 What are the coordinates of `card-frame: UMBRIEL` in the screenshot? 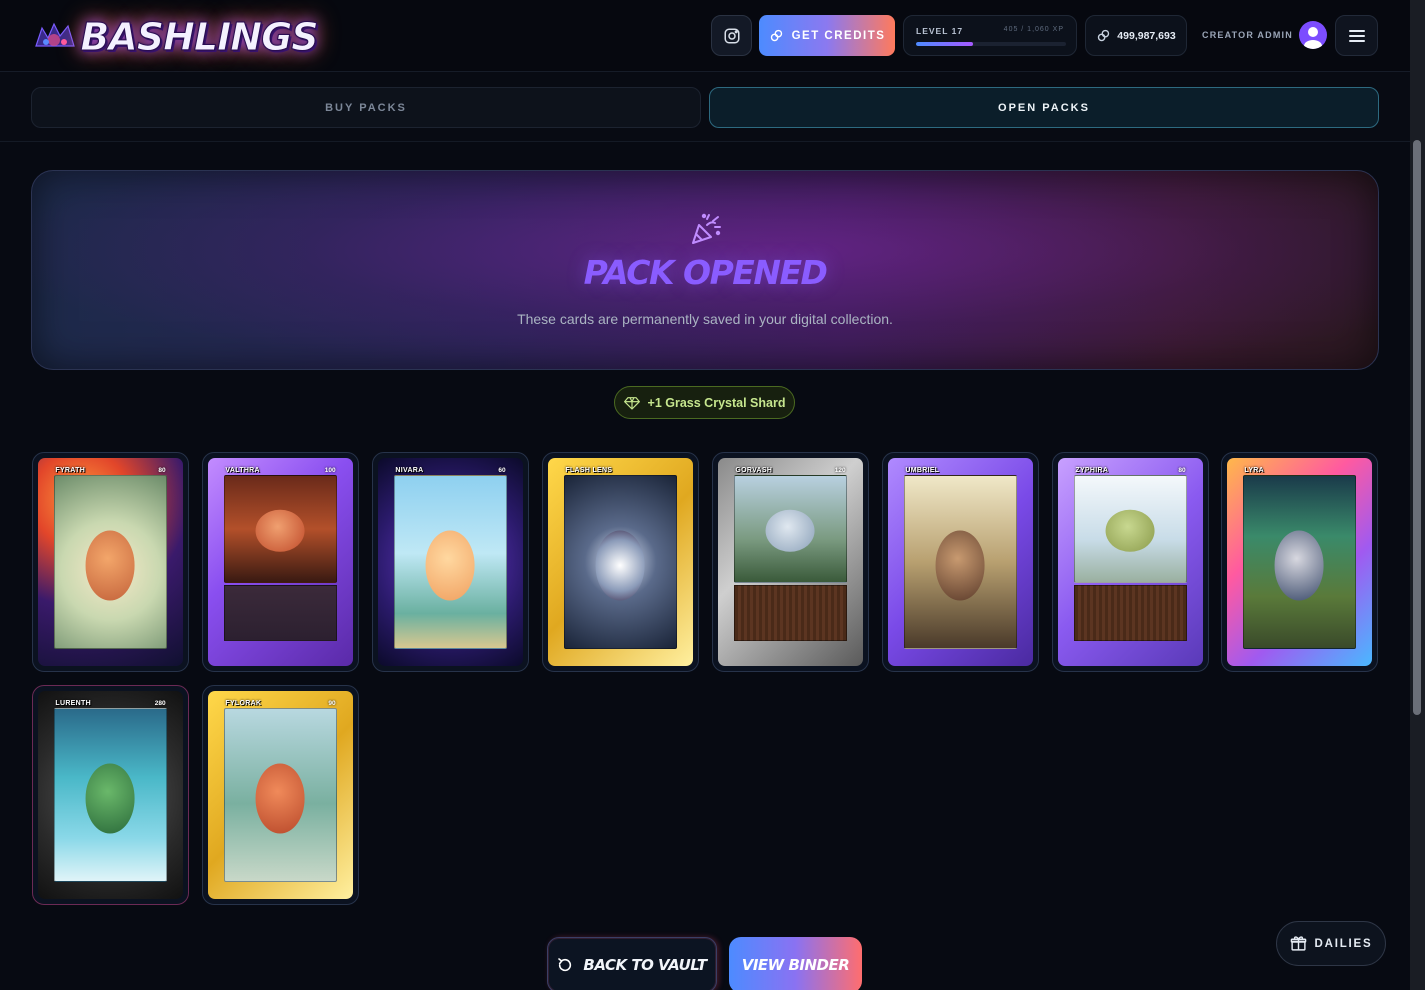 It's located at (960, 562).